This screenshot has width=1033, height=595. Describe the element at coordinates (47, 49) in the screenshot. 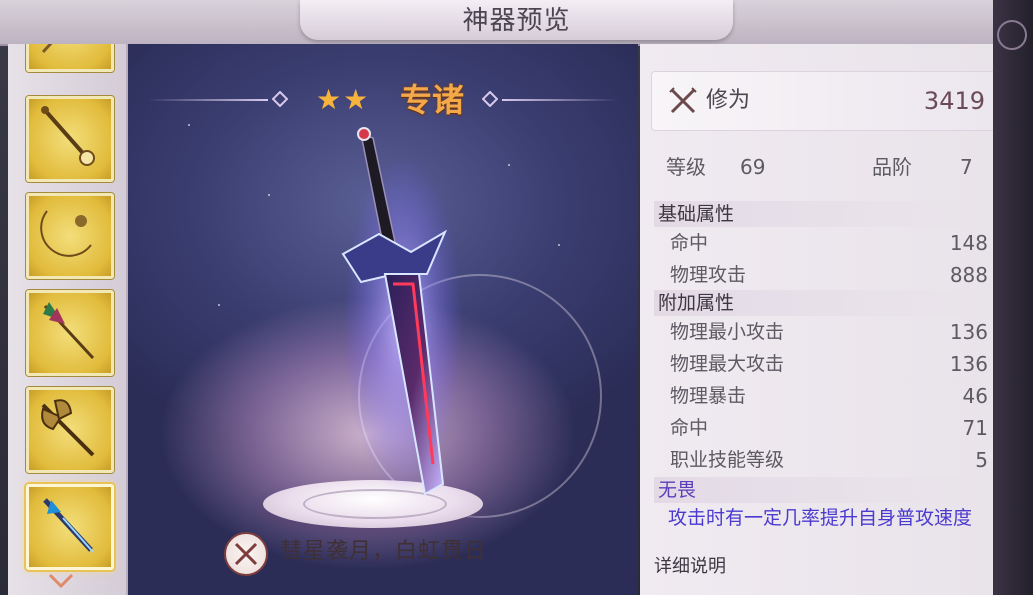

I see `staff-icon` at that location.